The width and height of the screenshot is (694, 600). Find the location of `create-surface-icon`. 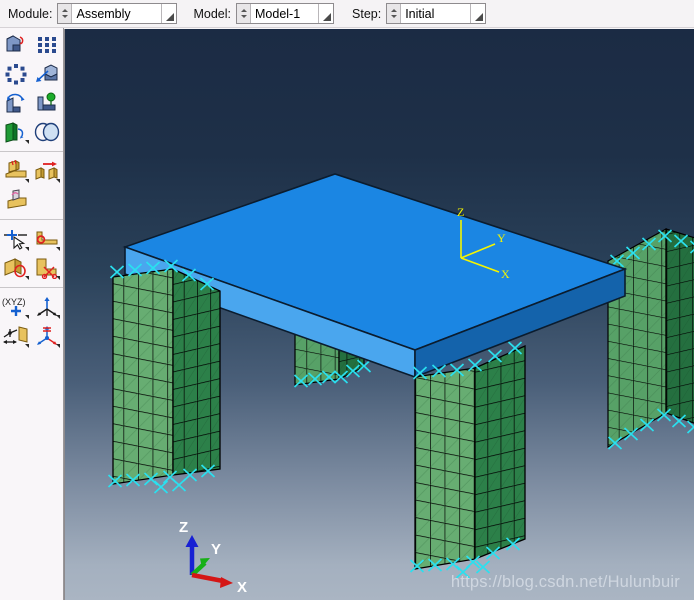

create-surface-icon is located at coordinates (15, 267).